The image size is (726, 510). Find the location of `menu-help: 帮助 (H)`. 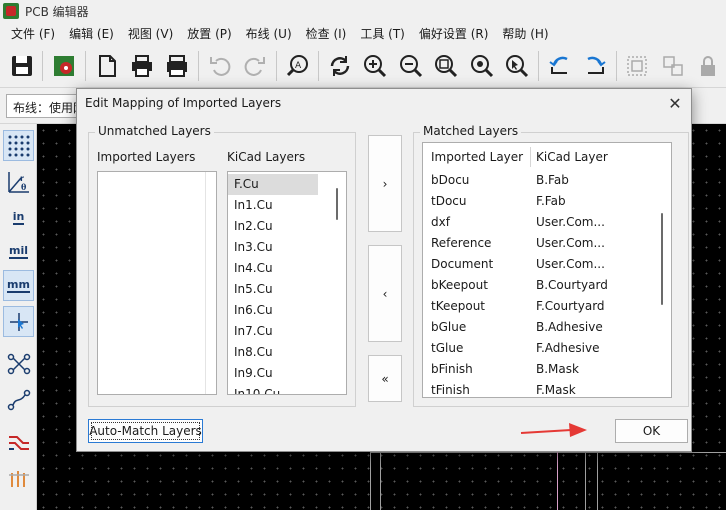

menu-help: 帮助 (H) is located at coordinates (525, 33).